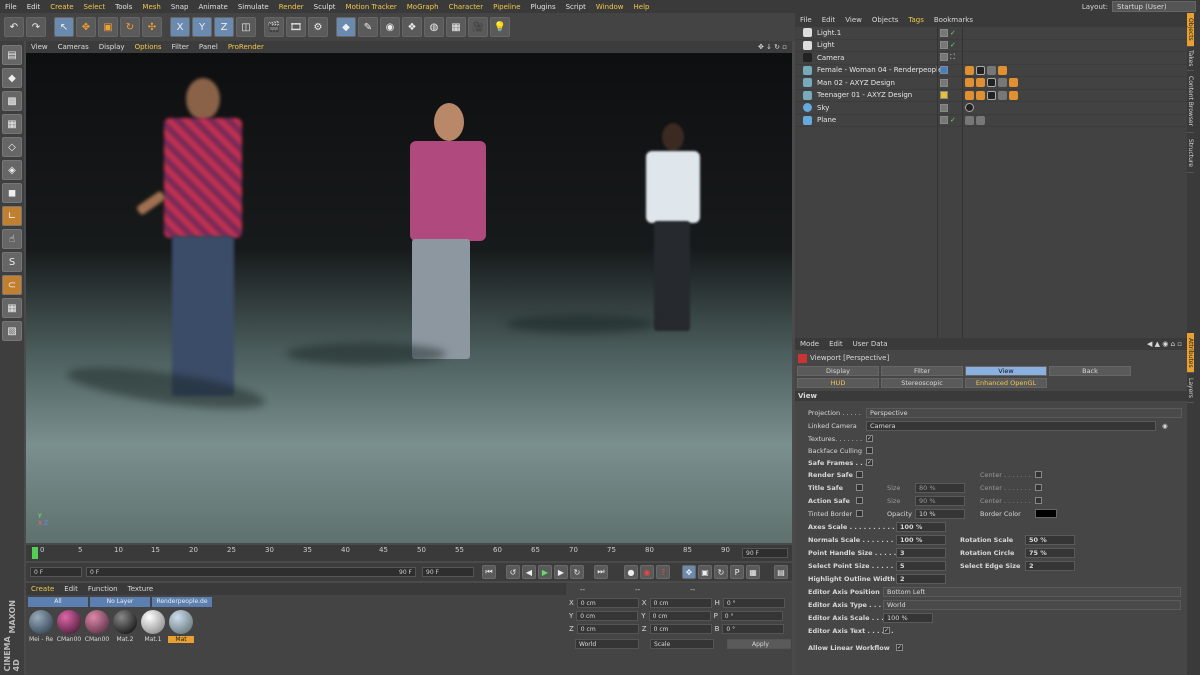 This screenshot has width=1200, height=675. What do you see at coordinates (869, 450) in the screenshot?
I see `backface-checkbox` at bounding box center [869, 450].